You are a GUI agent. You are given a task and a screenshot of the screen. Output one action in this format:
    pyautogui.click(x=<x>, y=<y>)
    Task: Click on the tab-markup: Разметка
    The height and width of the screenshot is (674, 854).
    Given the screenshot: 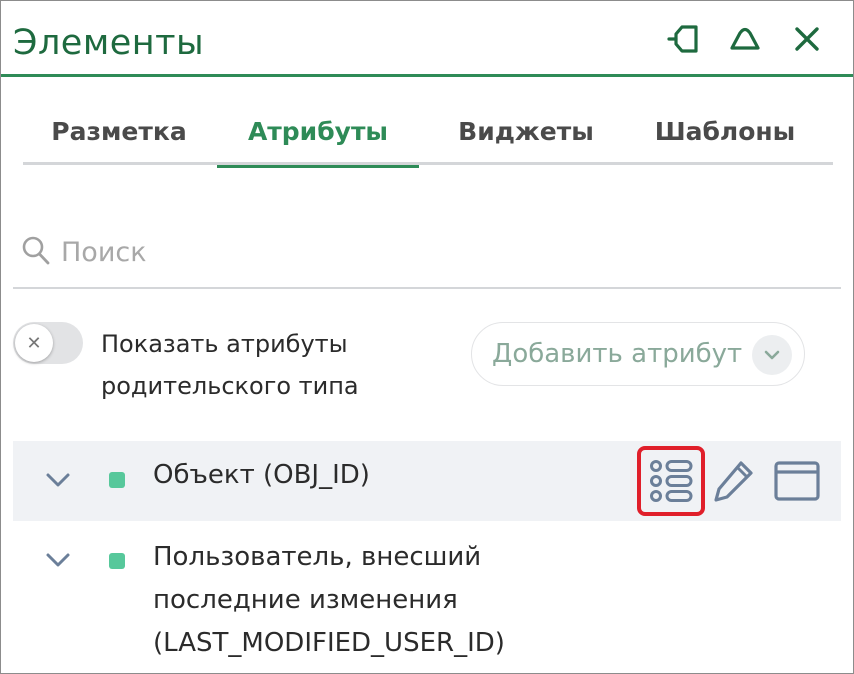 What is the action you would take?
    pyautogui.click(x=119, y=131)
    